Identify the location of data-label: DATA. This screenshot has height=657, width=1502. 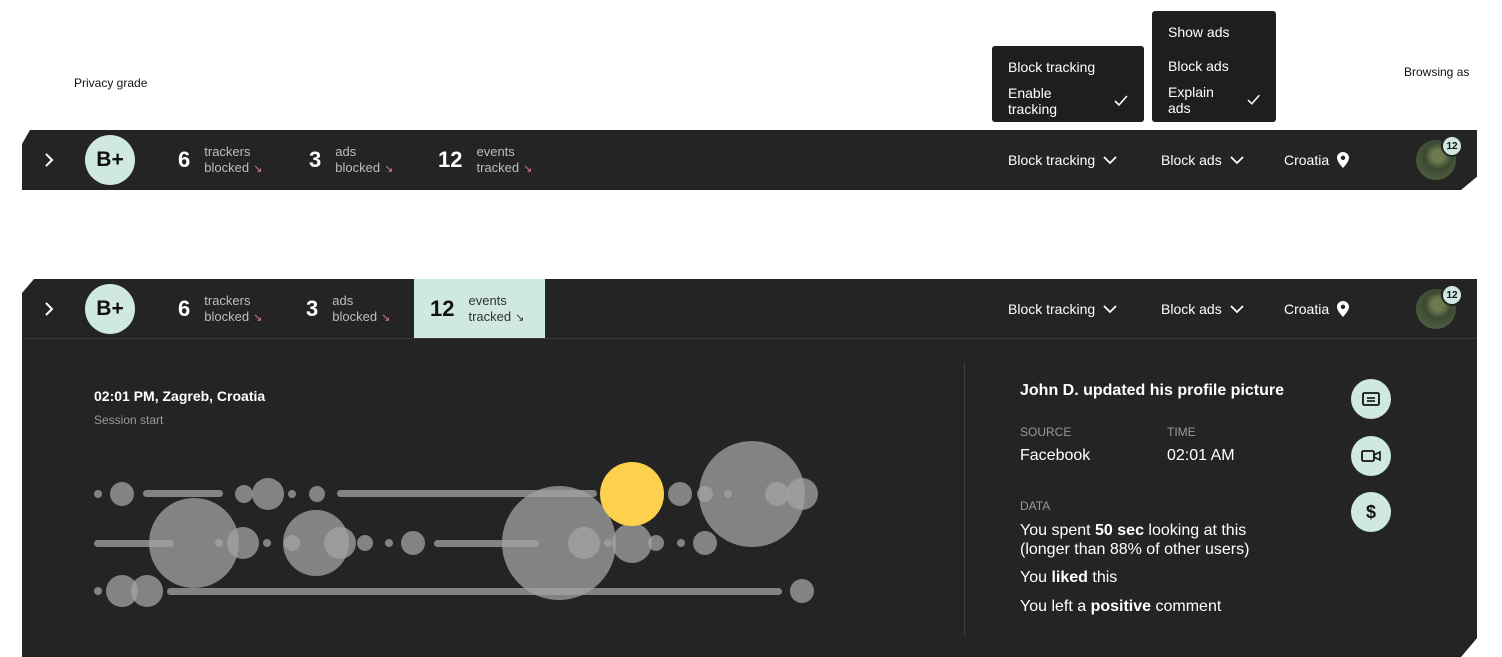
(1035, 506).